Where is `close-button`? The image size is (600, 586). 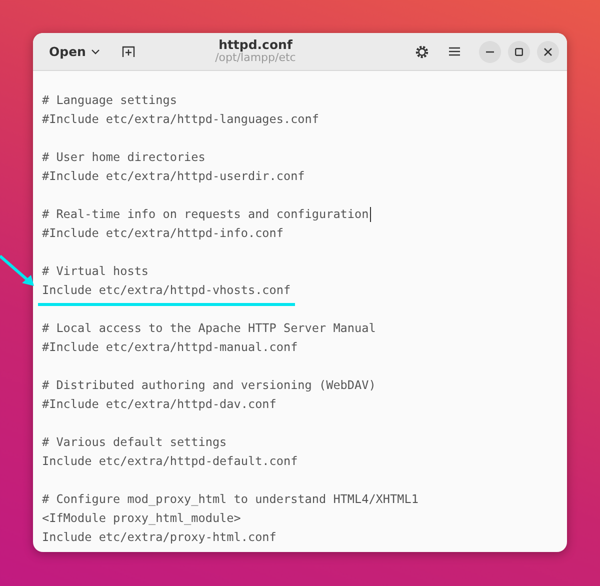 close-button is located at coordinates (548, 51).